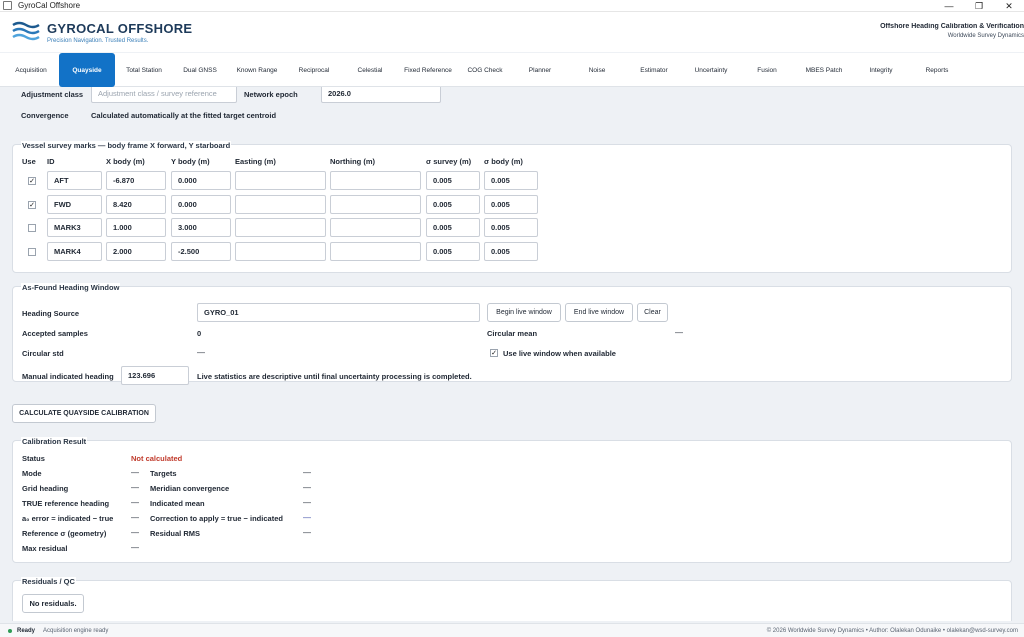  Describe the element at coordinates (449, 161) in the screenshot. I see `col-sigma-survey: σ survey (m)` at that location.